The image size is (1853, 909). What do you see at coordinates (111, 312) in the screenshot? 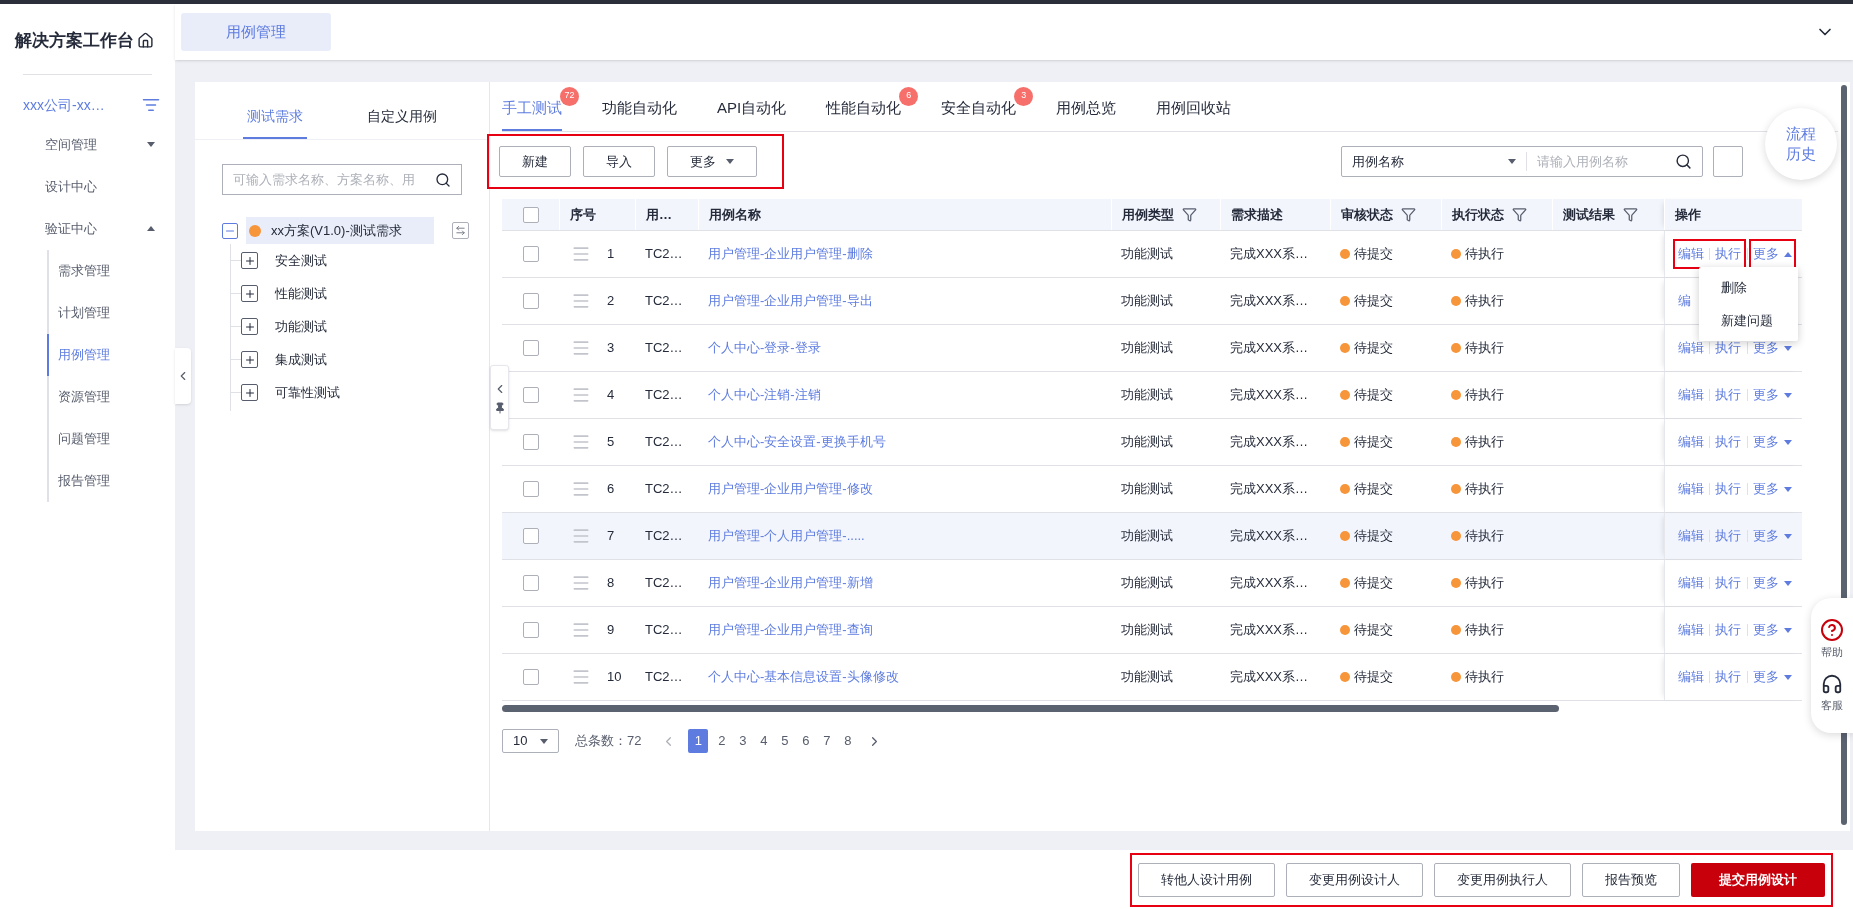
I see `nav-subitem: 计划管理` at bounding box center [111, 312].